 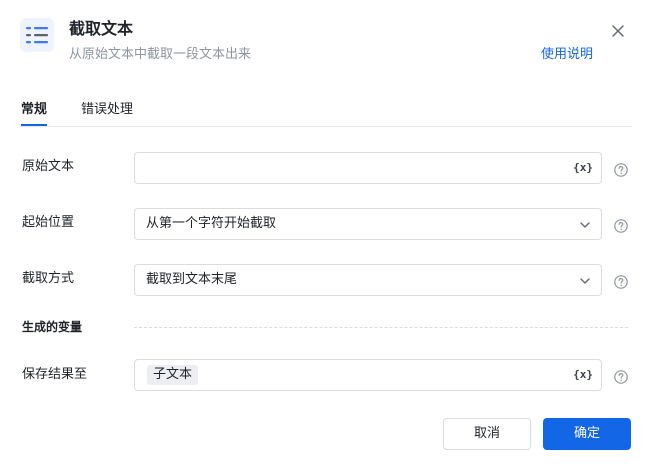 What do you see at coordinates (37, 35) in the screenshot?
I see `text-list-icon` at bounding box center [37, 35].